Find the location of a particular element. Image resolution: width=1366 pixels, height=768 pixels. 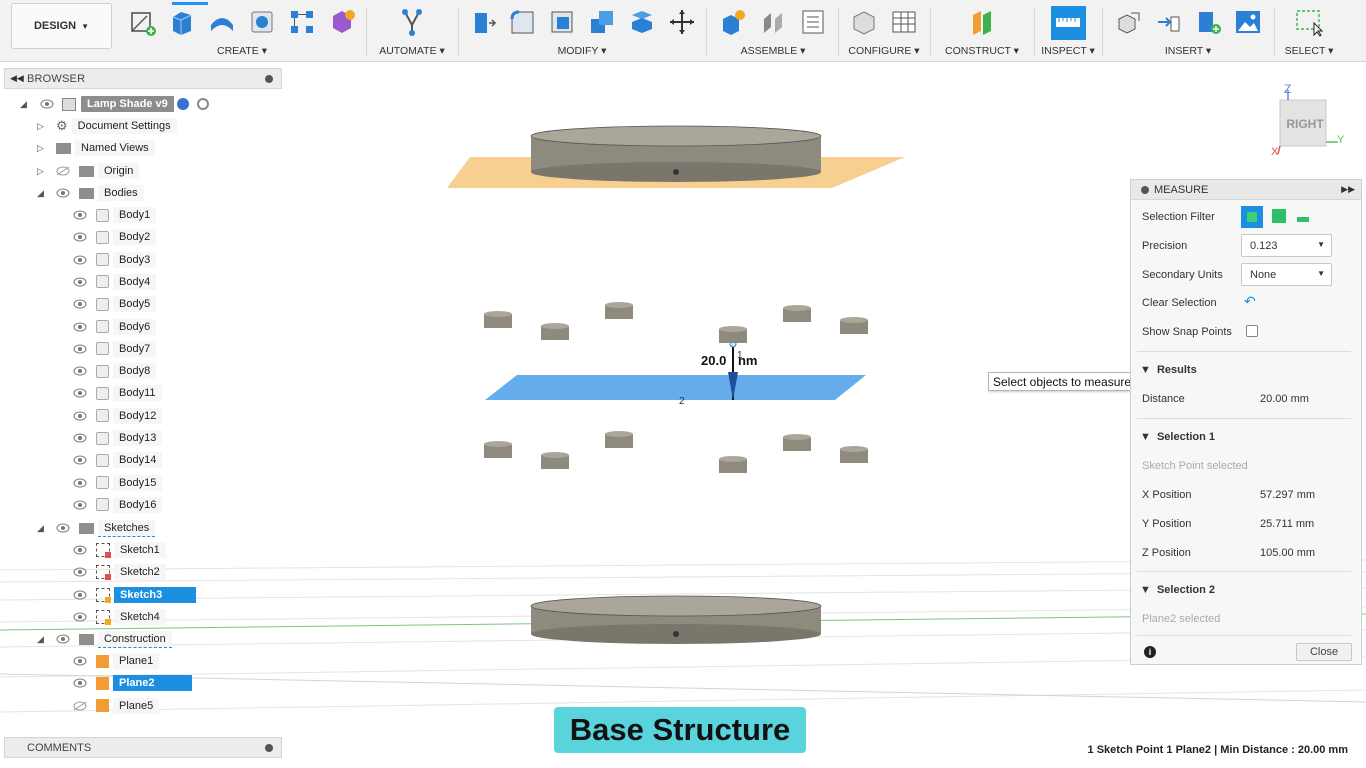

construct-menu: CONSTRUCT is located at coordinates (978, 51).